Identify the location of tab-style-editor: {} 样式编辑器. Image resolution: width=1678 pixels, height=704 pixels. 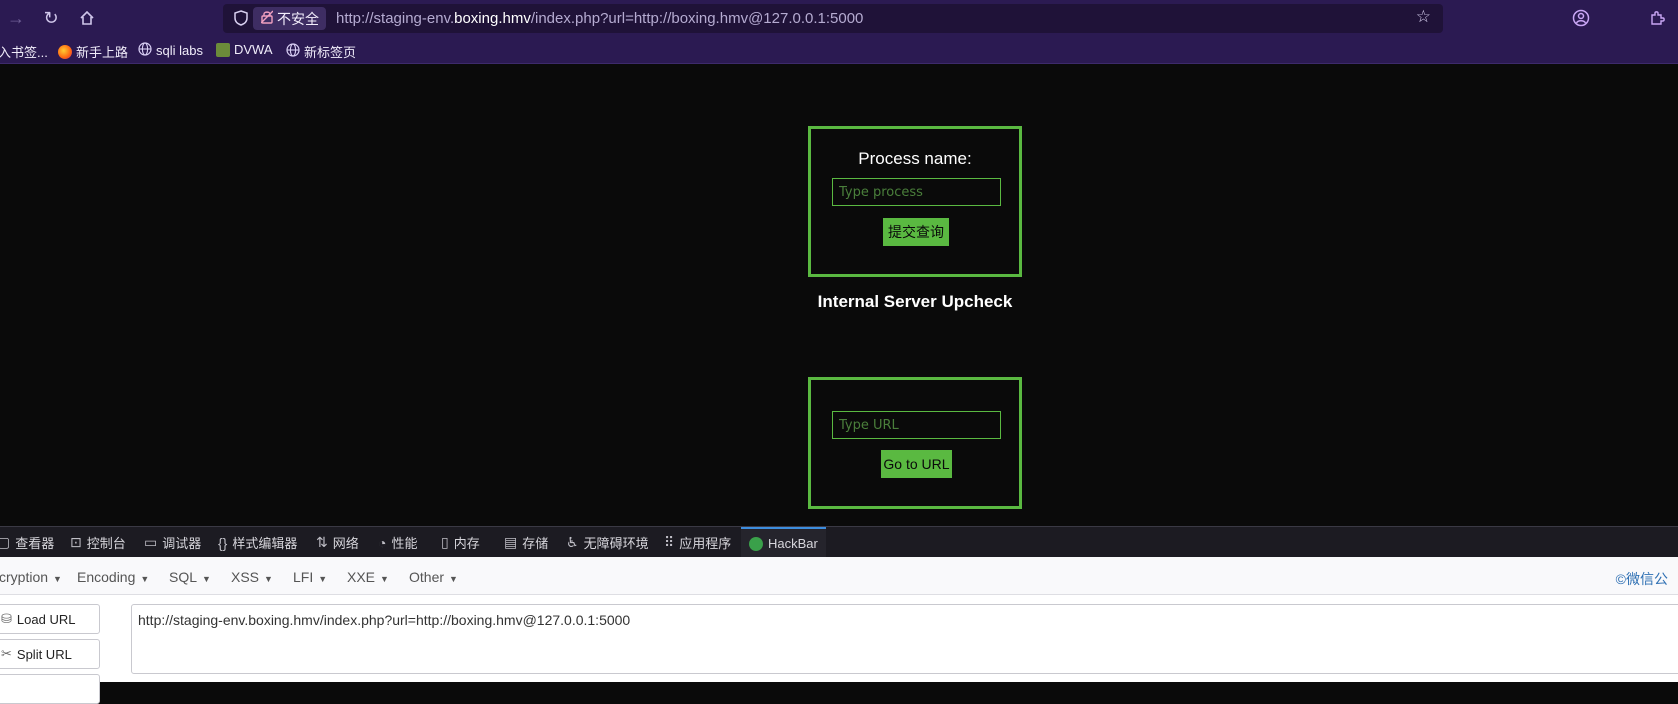
(257, 542).